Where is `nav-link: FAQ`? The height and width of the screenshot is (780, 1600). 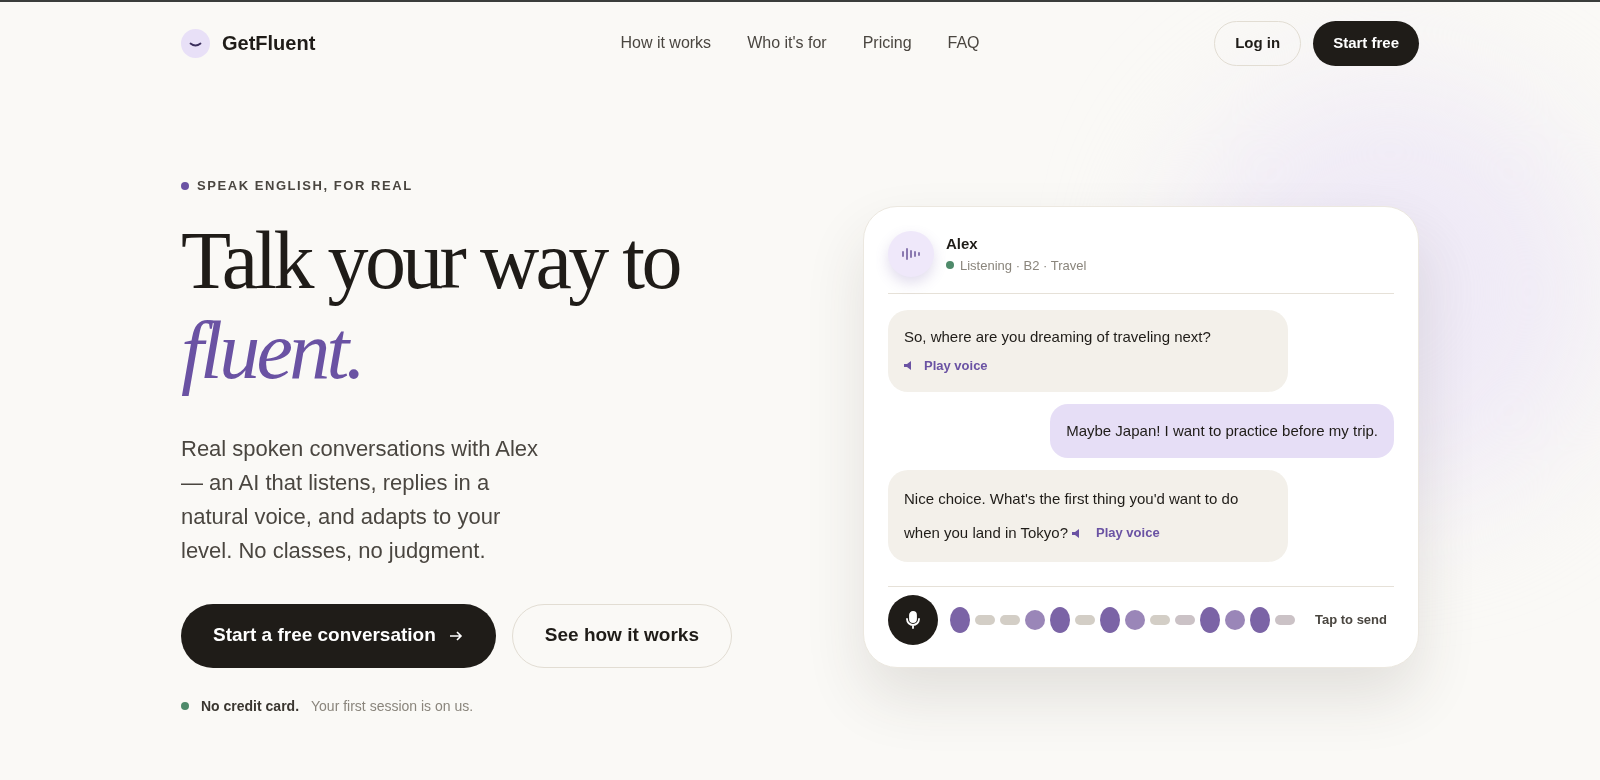
nav-link: FAQ is located at coordinates (963, 43).